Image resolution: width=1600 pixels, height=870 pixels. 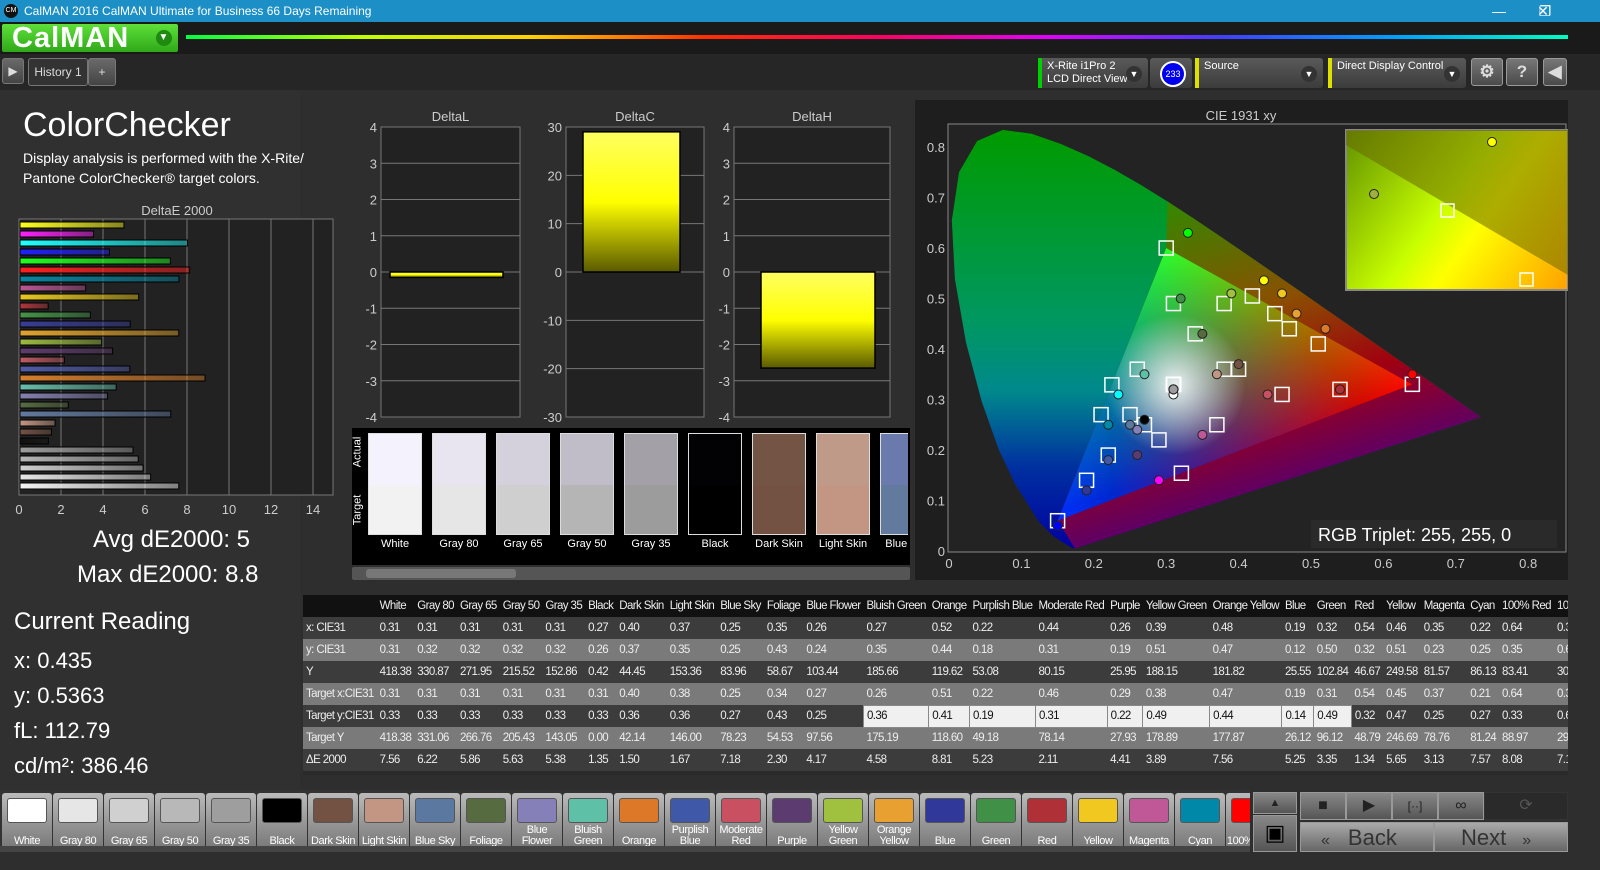 I want to click on range-measure-button: [··], so click(x=1415, y=806).